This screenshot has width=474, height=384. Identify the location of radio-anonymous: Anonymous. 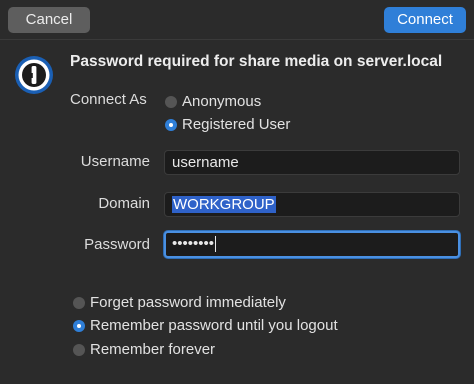
(213, 101).